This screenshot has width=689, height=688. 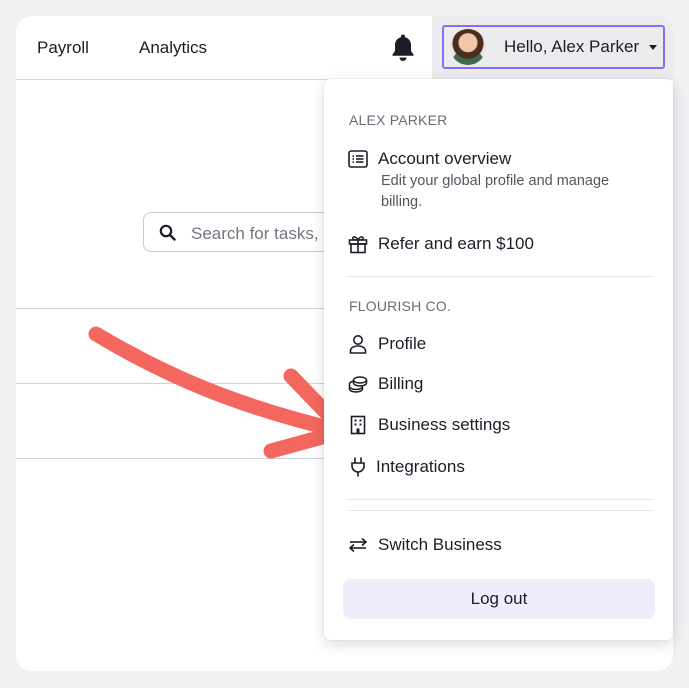 I want to click on user-menu-button: Hello, Alex Parker, so click(x=553, y=47).